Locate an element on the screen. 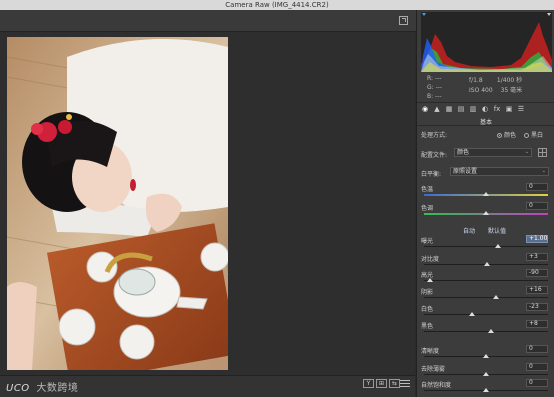 The image size is (554, 397). rgb-readout: R: --- G: --- B: --- is located at coordinates (434, 87).